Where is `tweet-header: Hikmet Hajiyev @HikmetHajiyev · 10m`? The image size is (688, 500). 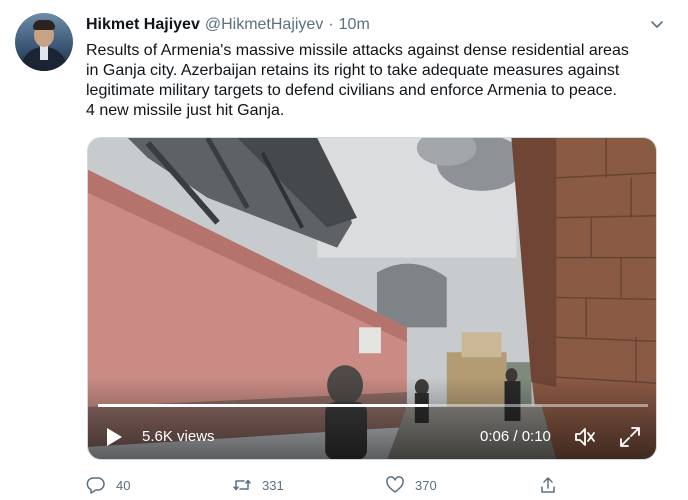
tweet-header: Hikmet Hajiyev @HikmetHajiyev · 10m is located at coordinates (228, 25).